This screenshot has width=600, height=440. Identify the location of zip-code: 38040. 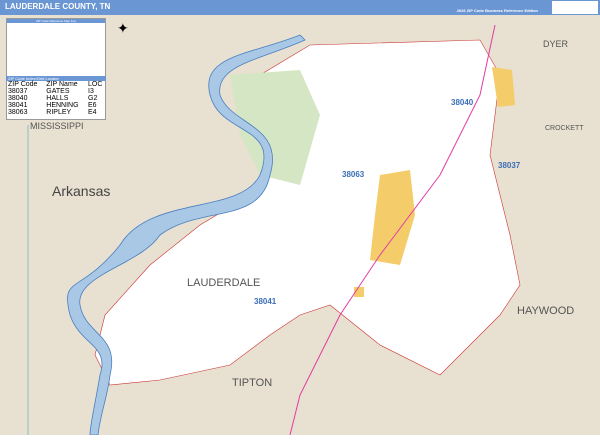
(18, 98).